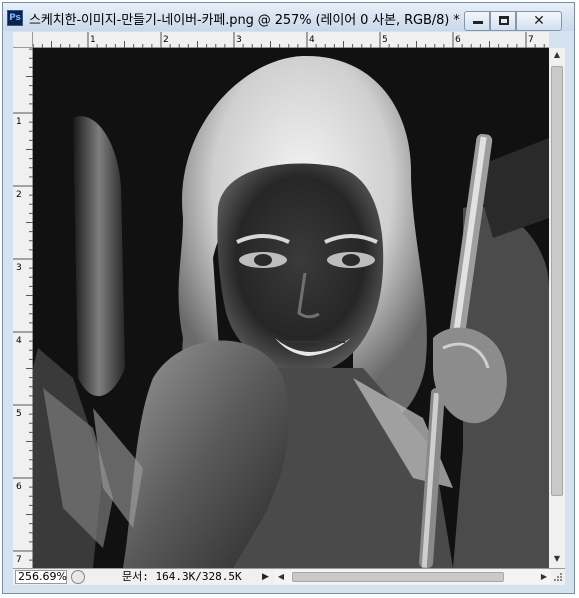 The image size is (579, 598). I want to click on maximize-button, so click(503, 21).